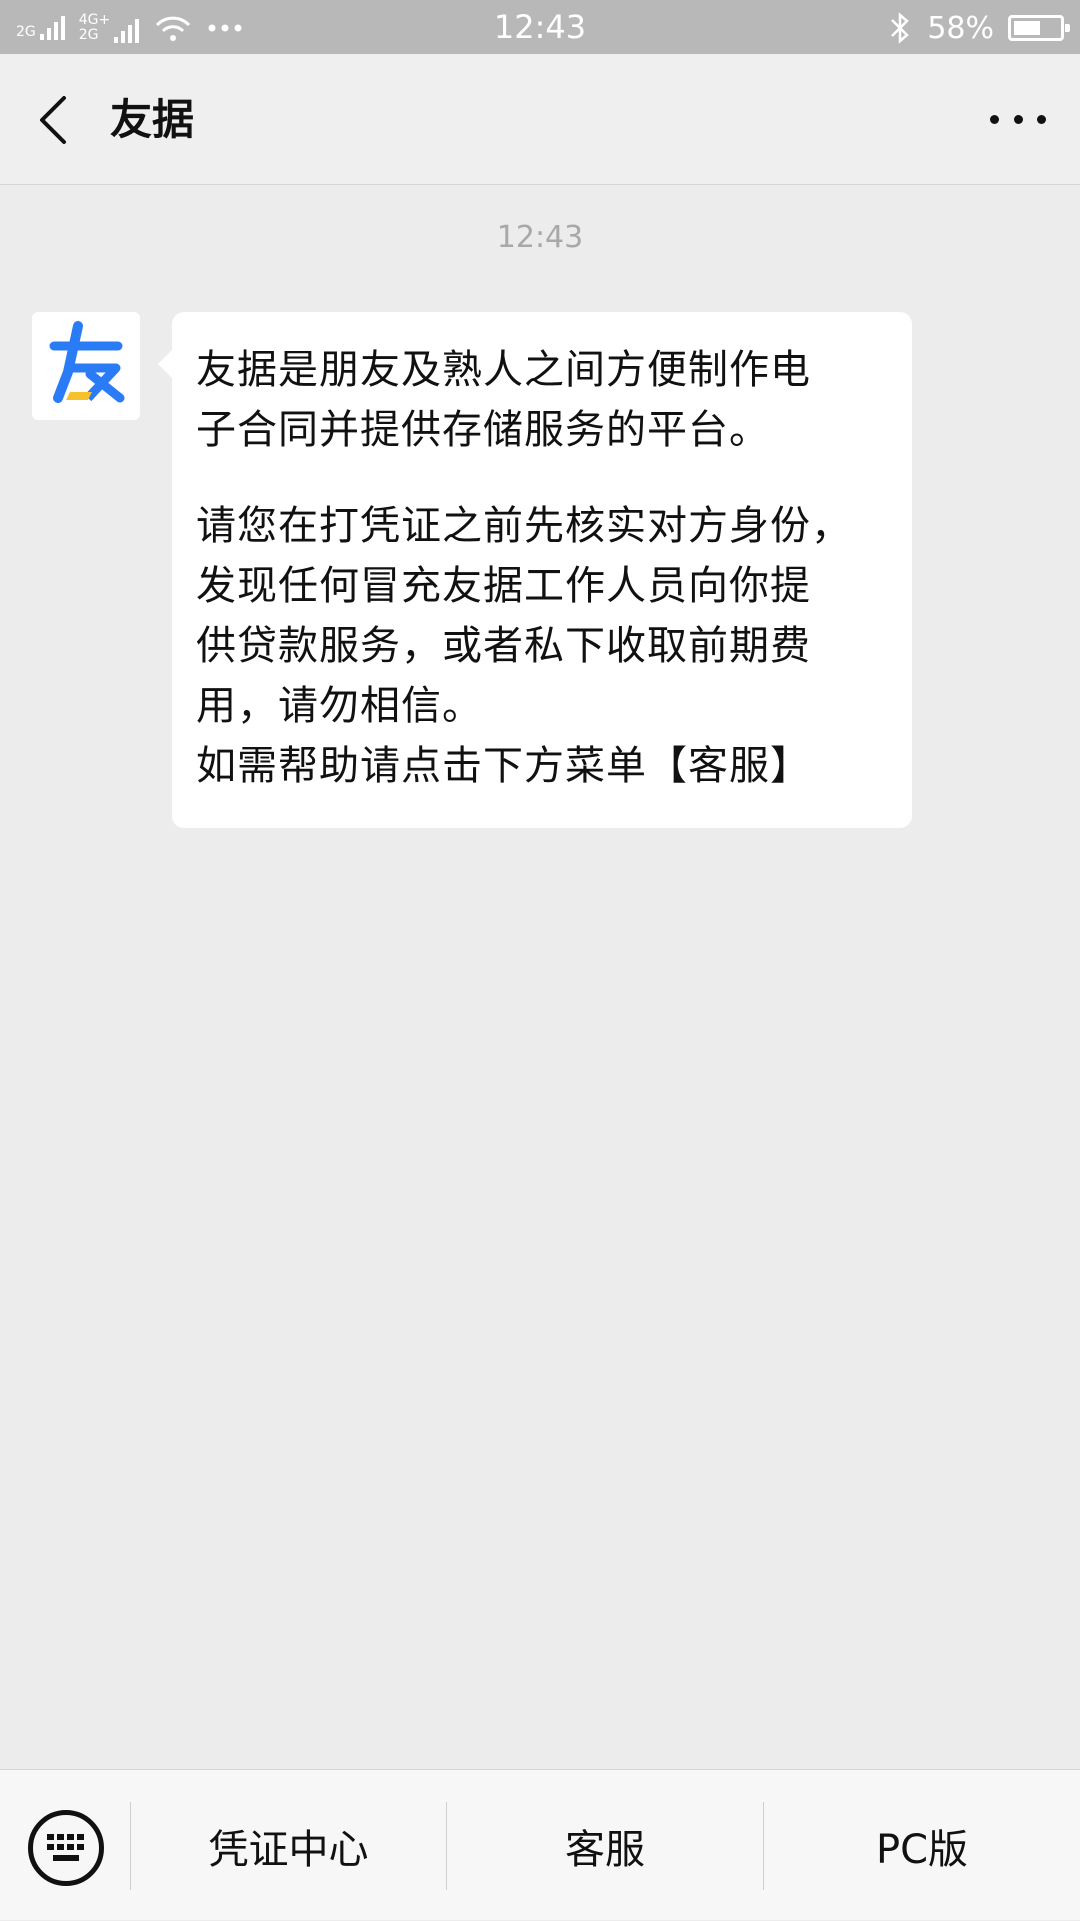 The height and width of the screenshot is (1921, 1080). What do you see at coordinates (87, 362) in the screenshot?
I see `youju-logo-icon` at bounding box center [87, 362].